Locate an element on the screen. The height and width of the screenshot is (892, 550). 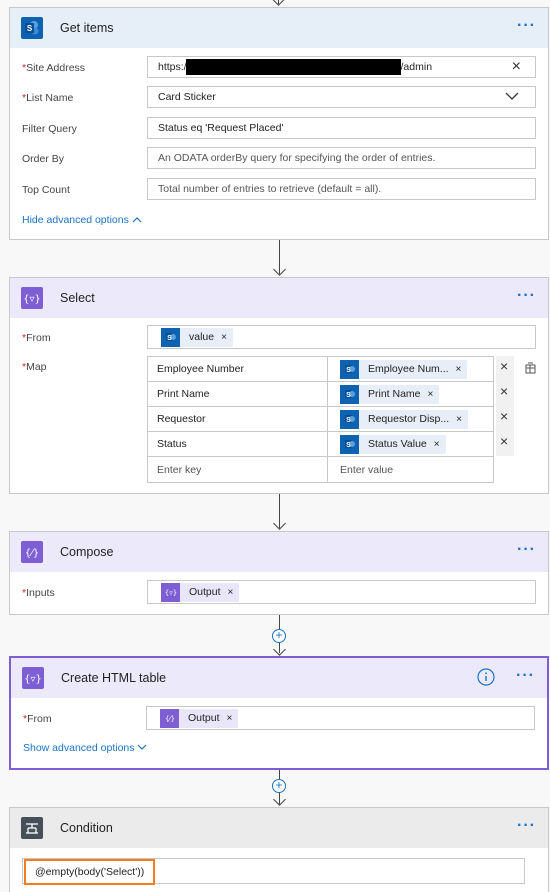
redacted-block is located at coordinates (293, 67).